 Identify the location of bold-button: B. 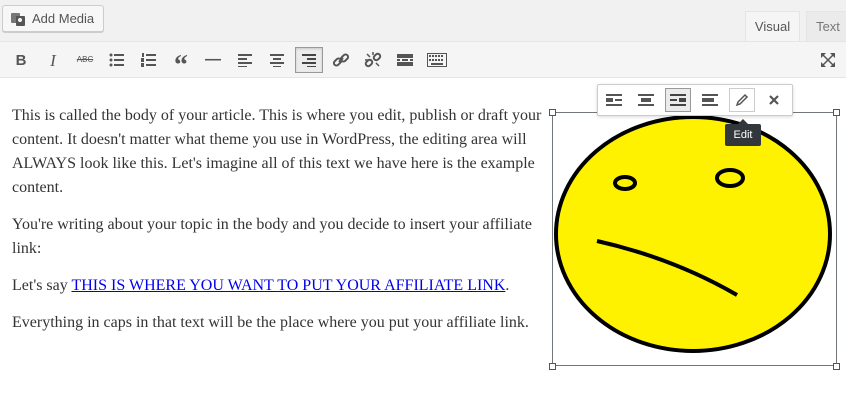
(21, 60).